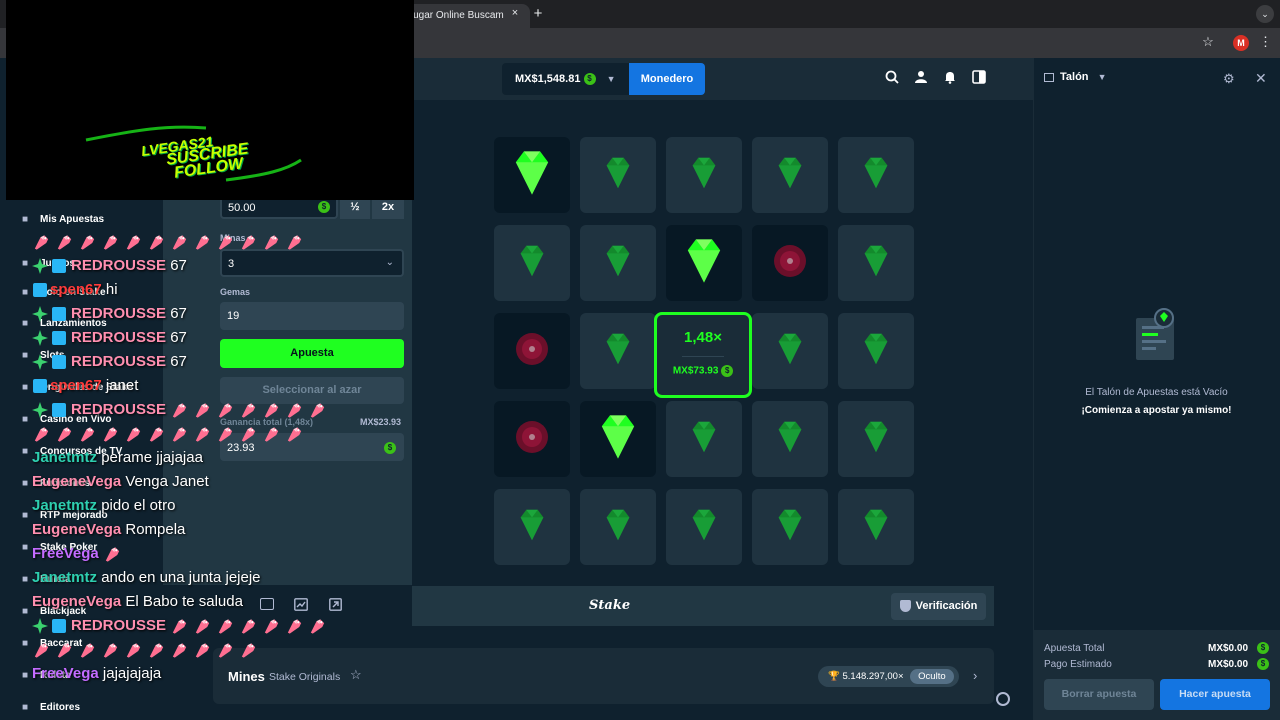 Image resolution: width=1280 pixels, height=720 pixels. Describe the element at coordinates (975, 675) in the screenshot. I see `chevron-right-icon: ›` at that location.